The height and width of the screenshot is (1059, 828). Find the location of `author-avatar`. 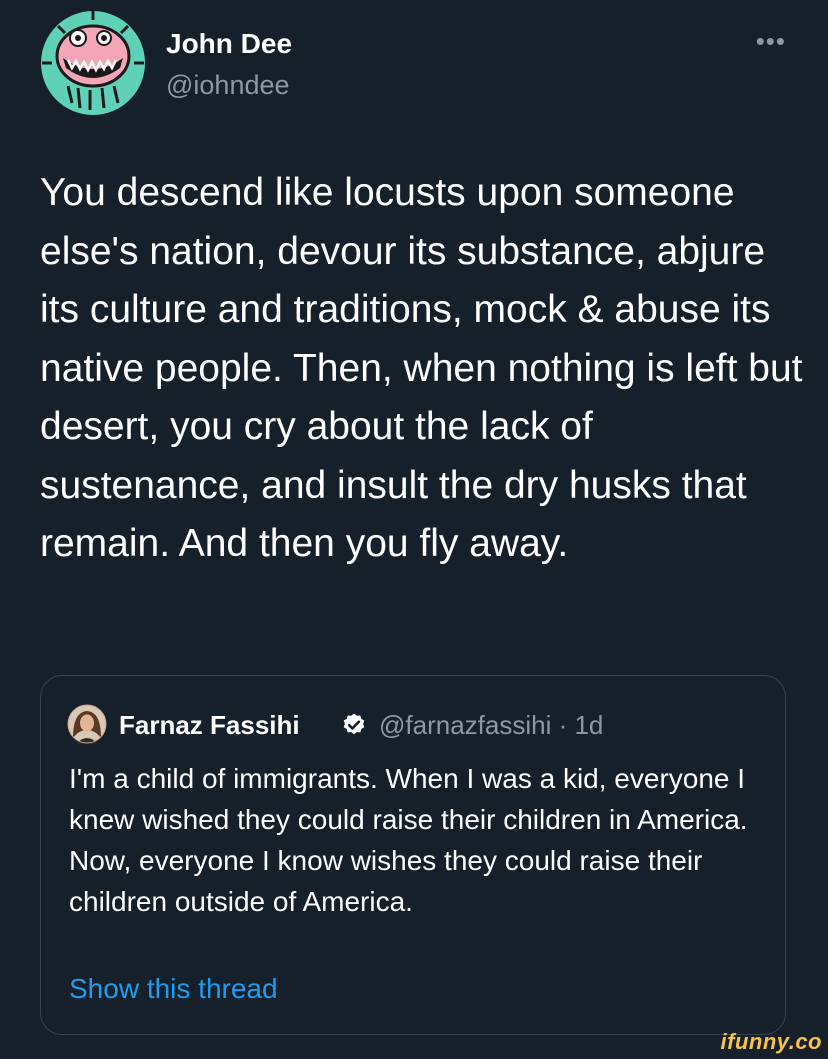

author-avatar is located at coordinates (93, 63).